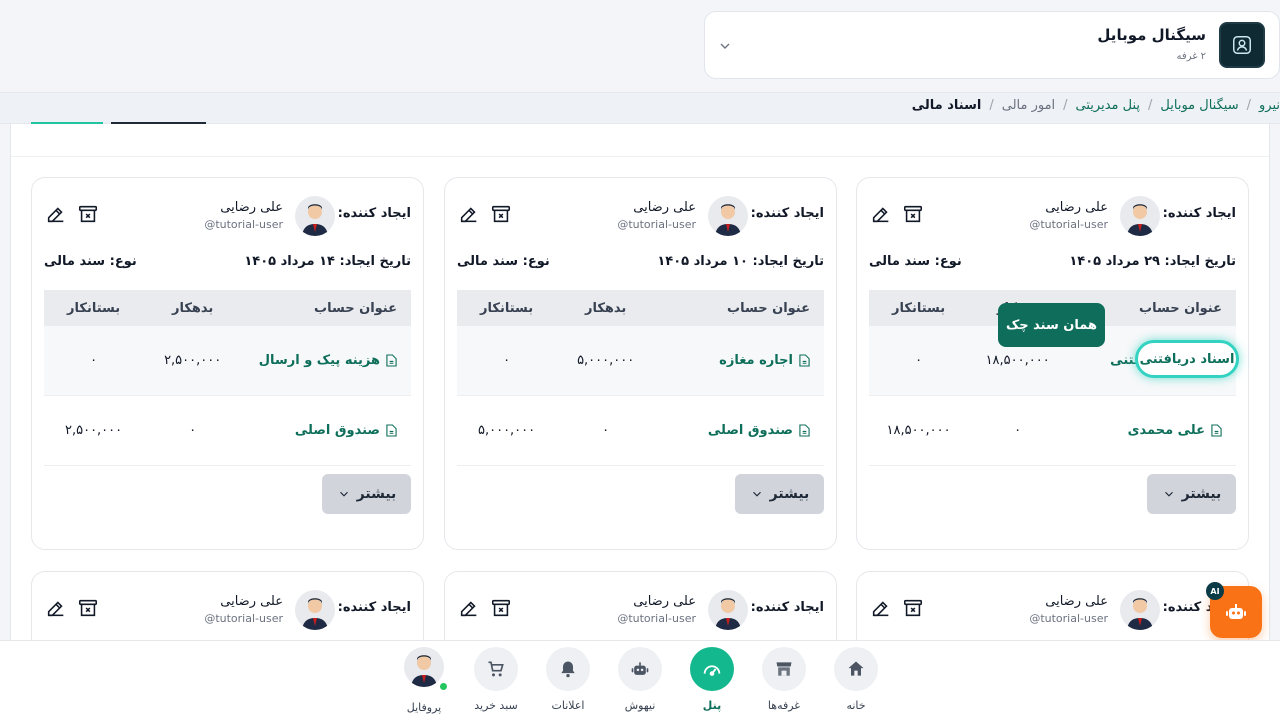  What do you see at coordinates (856, 682) in the screenshot?
I see `nav-home: خانه` at bounding box center [856, 682].